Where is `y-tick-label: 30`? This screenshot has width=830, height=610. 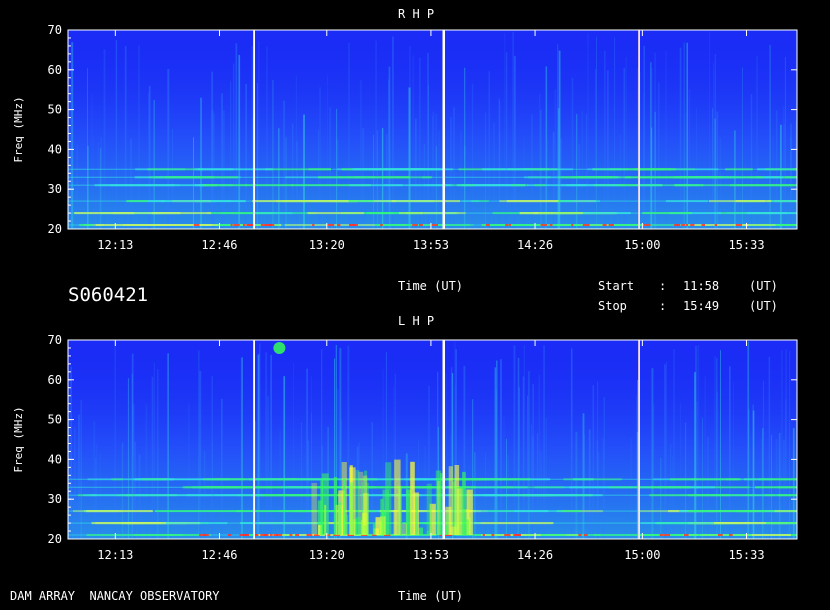 y-tick-label: 30 is located at coordinates (55, 499).